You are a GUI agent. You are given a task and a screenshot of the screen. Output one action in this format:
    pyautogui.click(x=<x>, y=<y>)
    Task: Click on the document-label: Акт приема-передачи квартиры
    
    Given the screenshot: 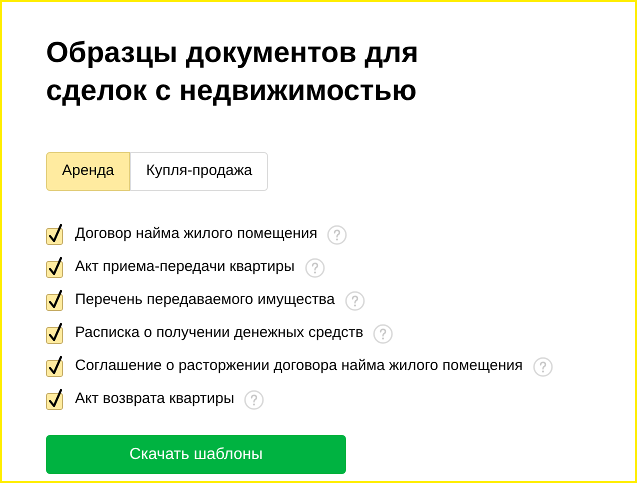 What is the action you would take?
    pyautogui.click(x=185, y=267)
    